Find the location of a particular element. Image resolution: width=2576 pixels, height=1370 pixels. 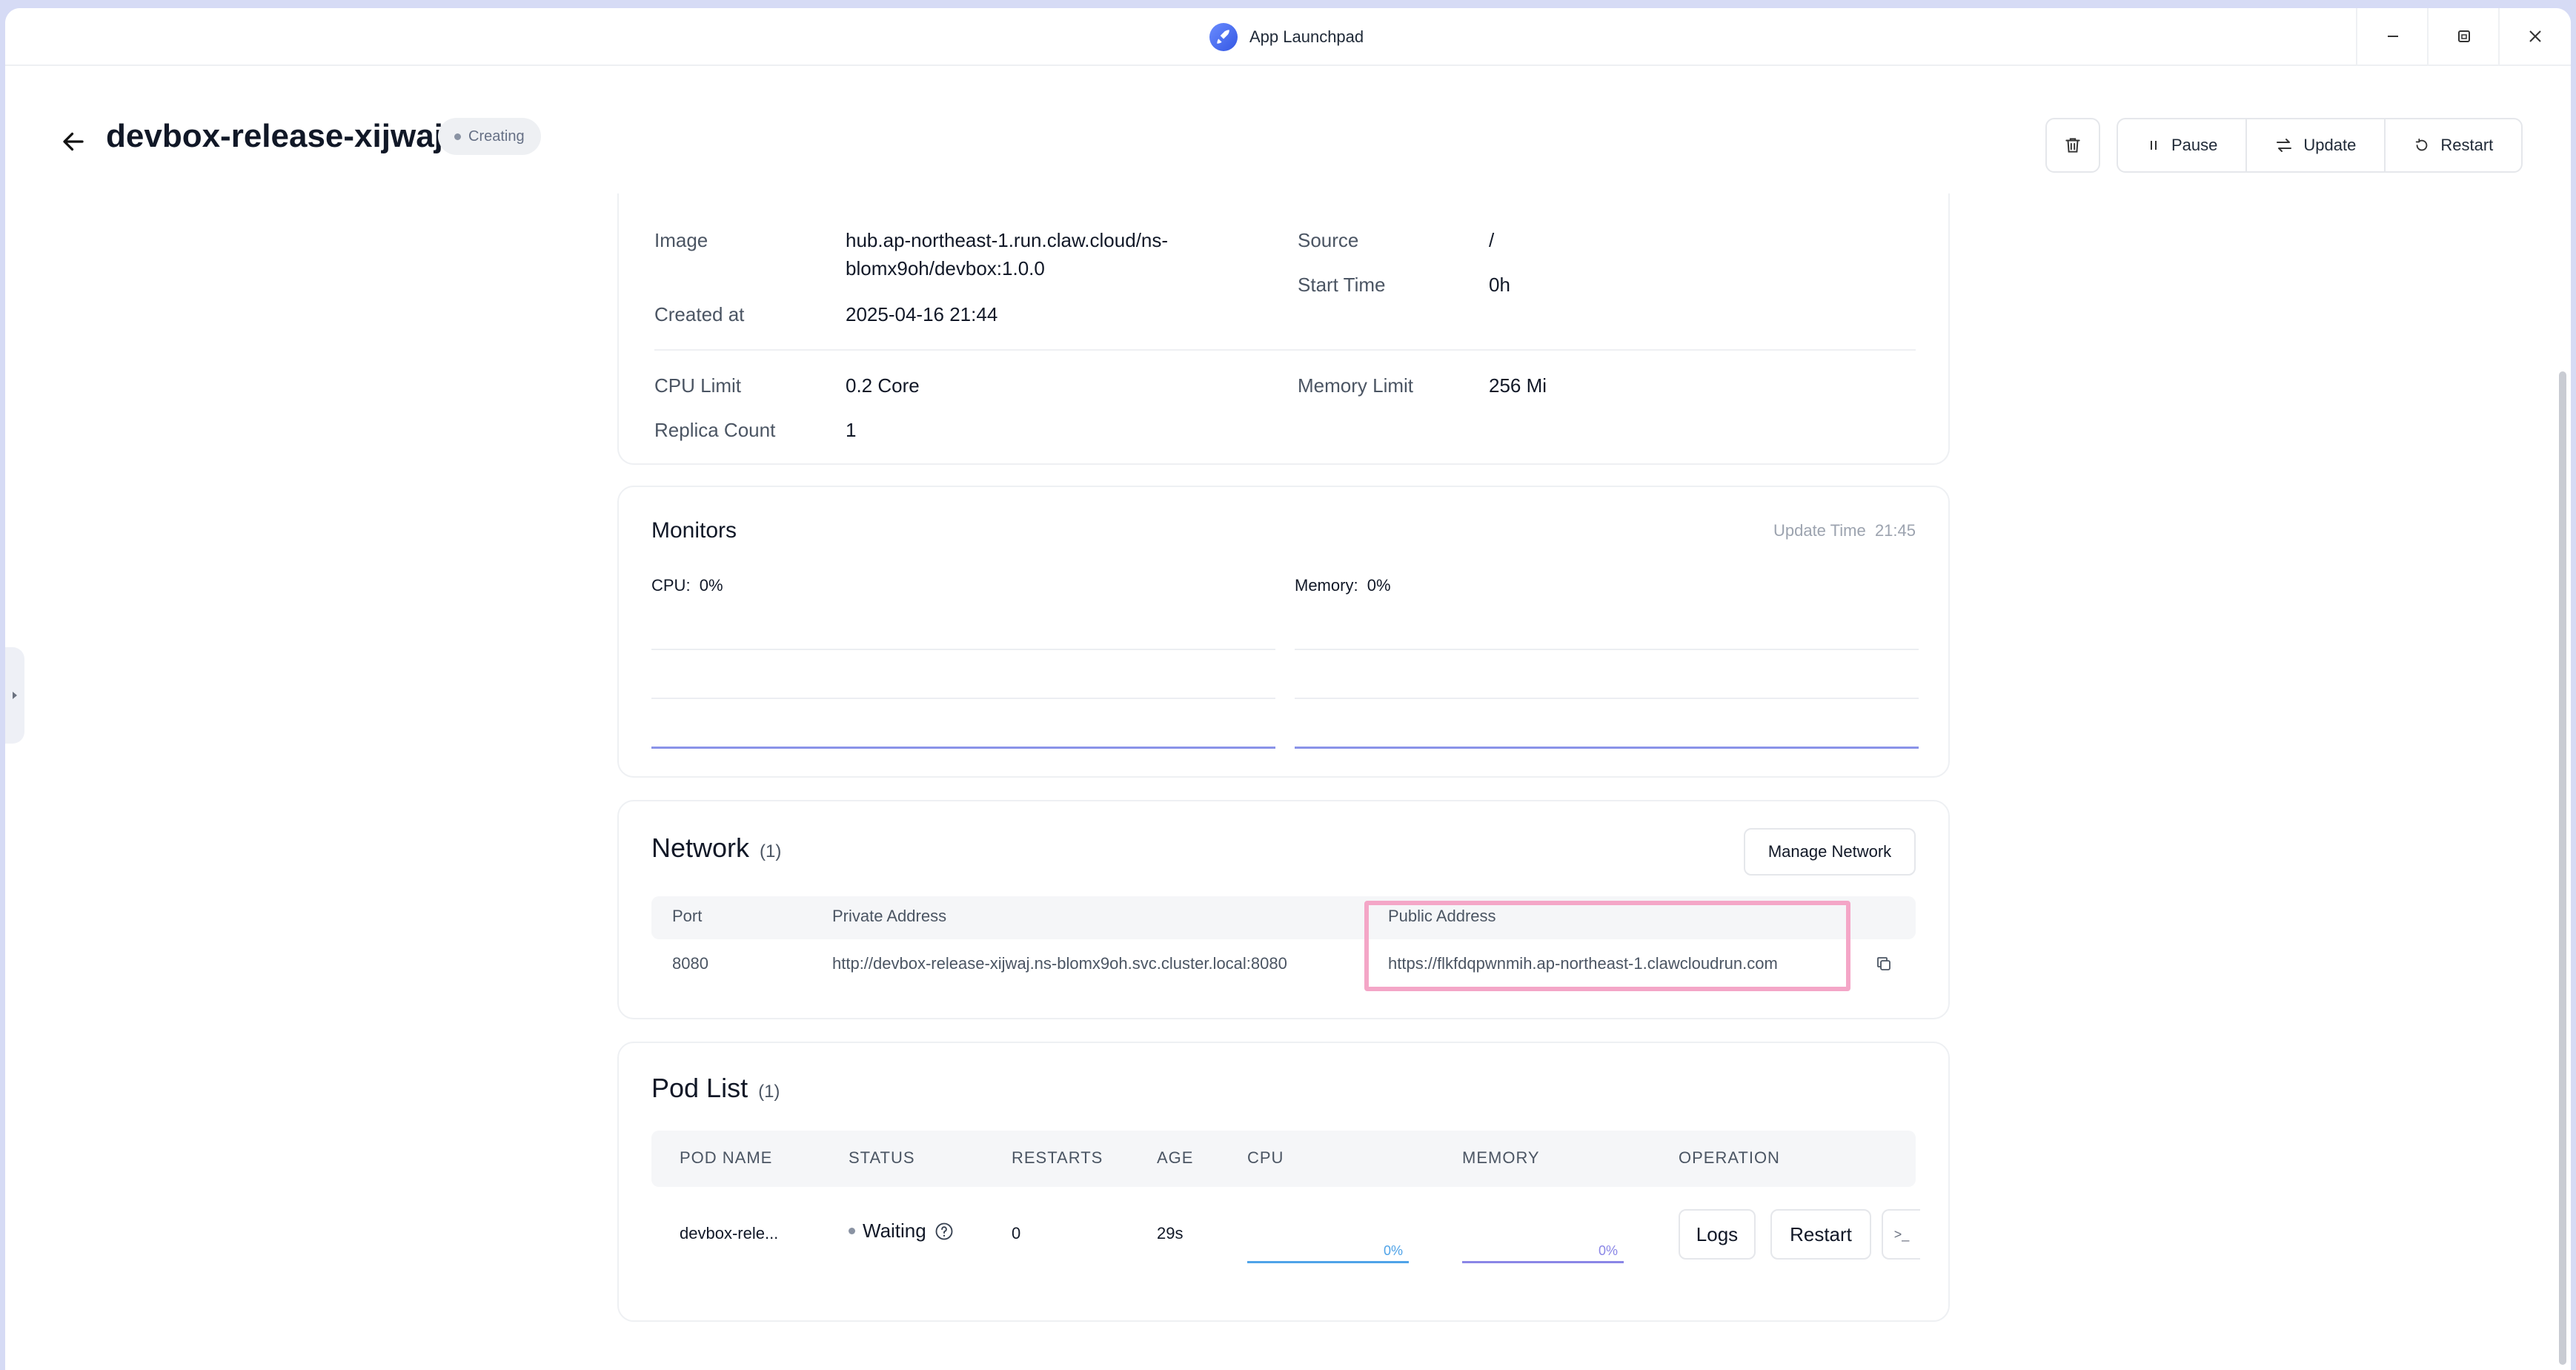

update-button: Update is located at coordinates (2314, 145).